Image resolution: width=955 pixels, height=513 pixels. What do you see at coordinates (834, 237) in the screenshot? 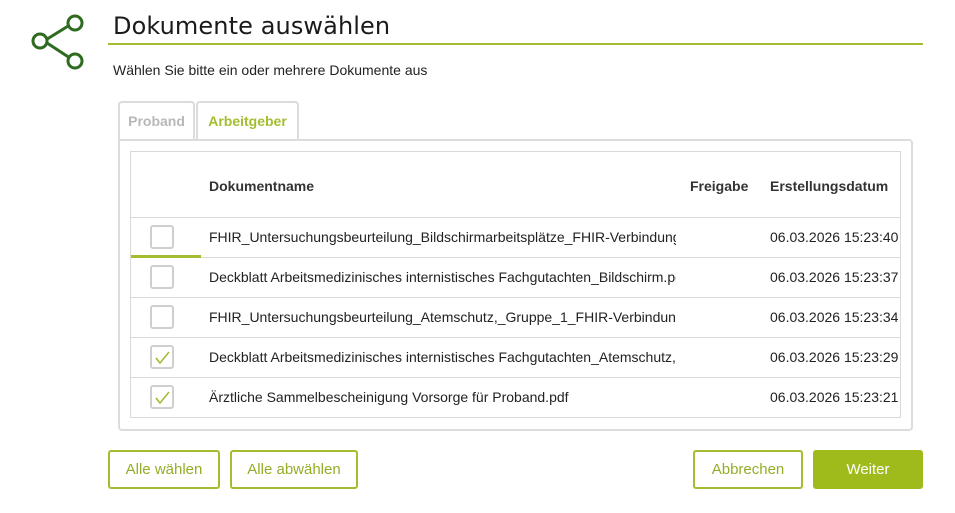
I see `document-date: 06.03.2026 15:23:40` at bounding box center [834, 237].